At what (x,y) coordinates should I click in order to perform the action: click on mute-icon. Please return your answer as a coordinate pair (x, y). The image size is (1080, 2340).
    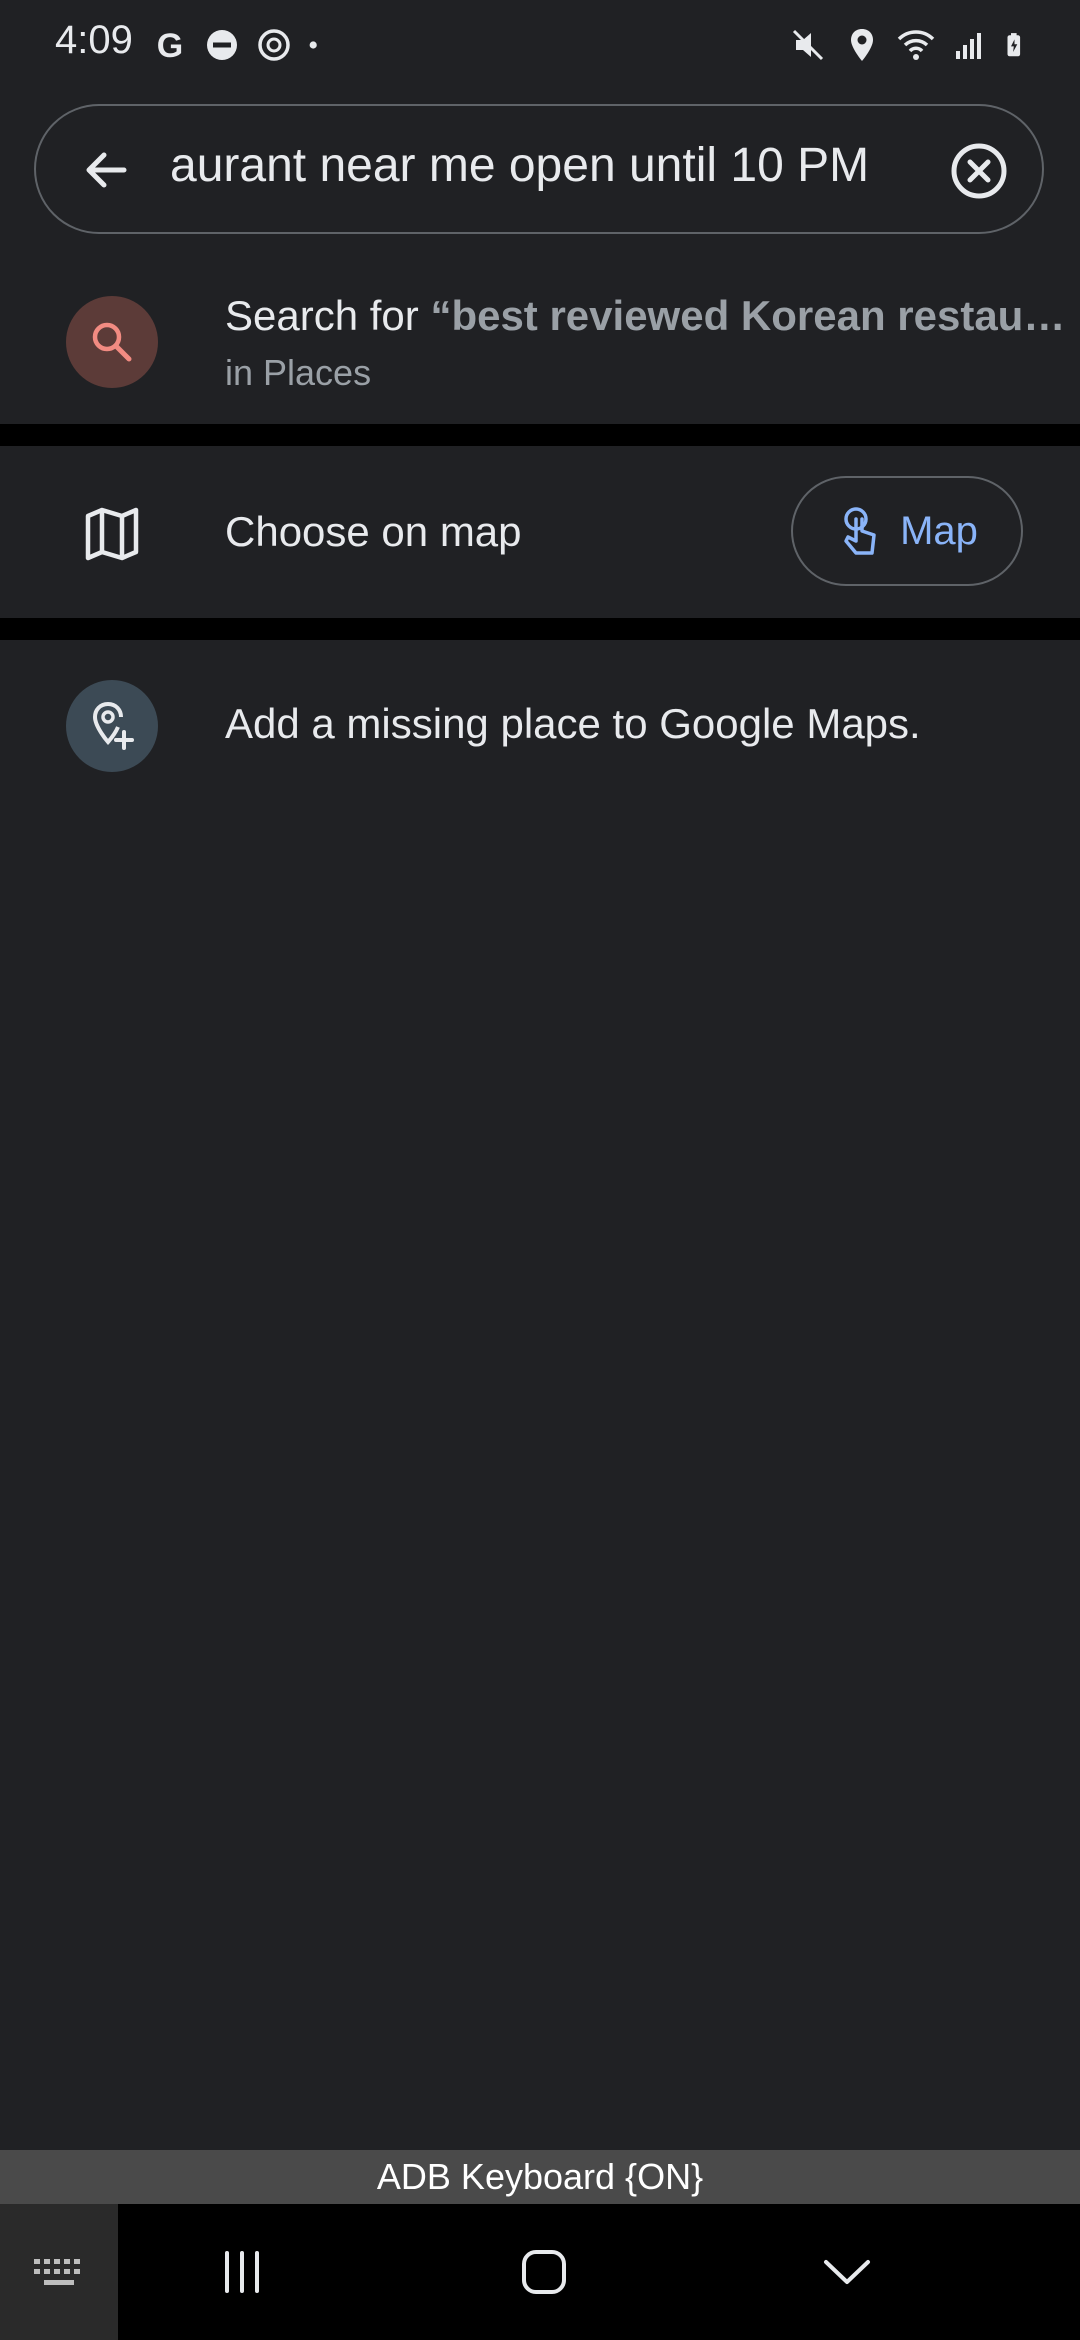
    Looking at the image, I should click on (808, 45).